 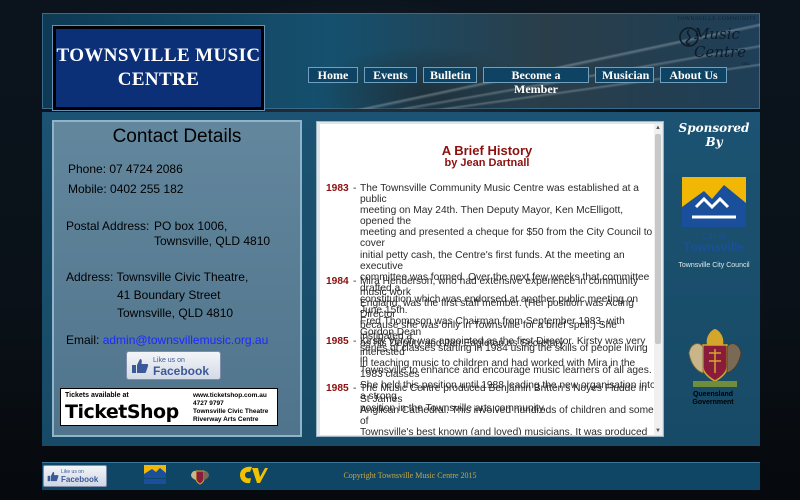 I want to click on contact-mobile: Mobile: 0402 255 182, so click(x=126, y=189).